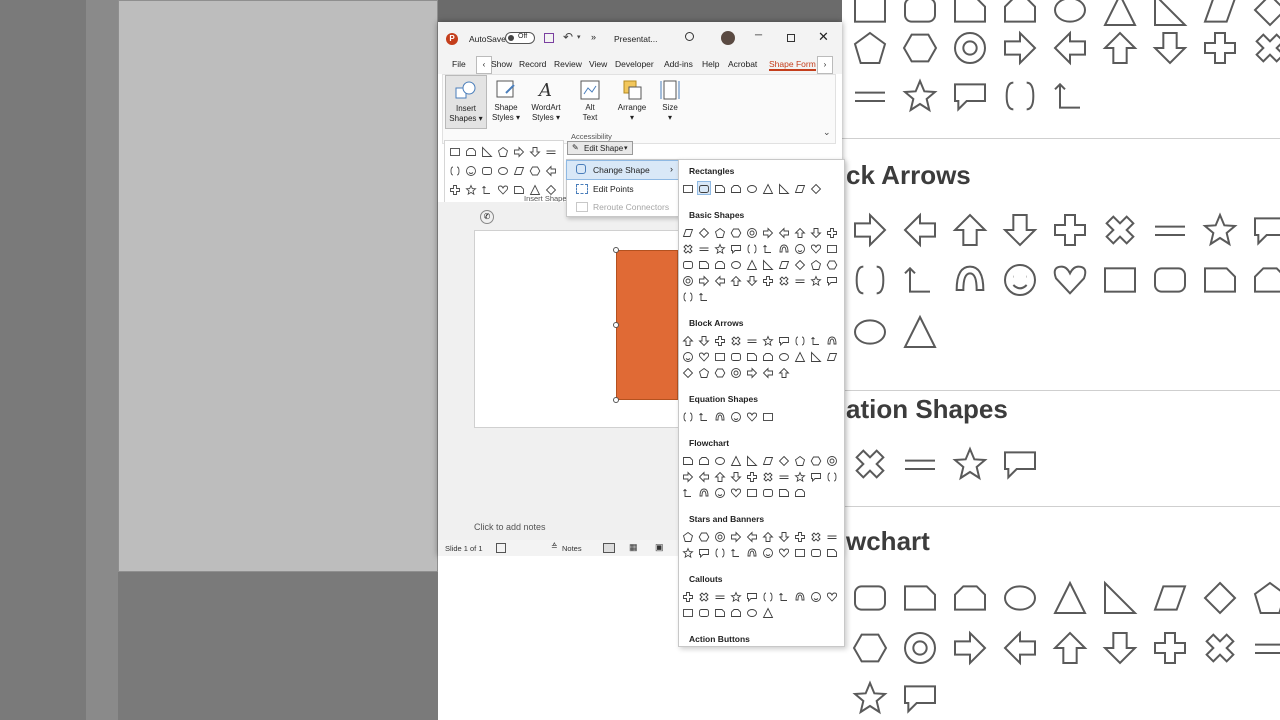 This screenshot has height=720, width=1280. I want to click on block-arrows-shape-20-icon, so click(832, 356).